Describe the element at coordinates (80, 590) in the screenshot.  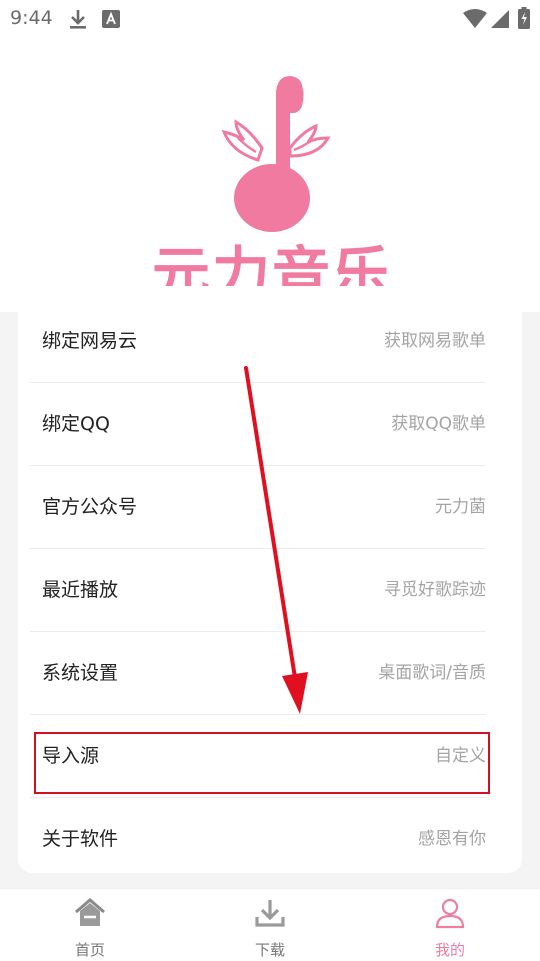
I see `menu-item-title: 最近播放` at that location.